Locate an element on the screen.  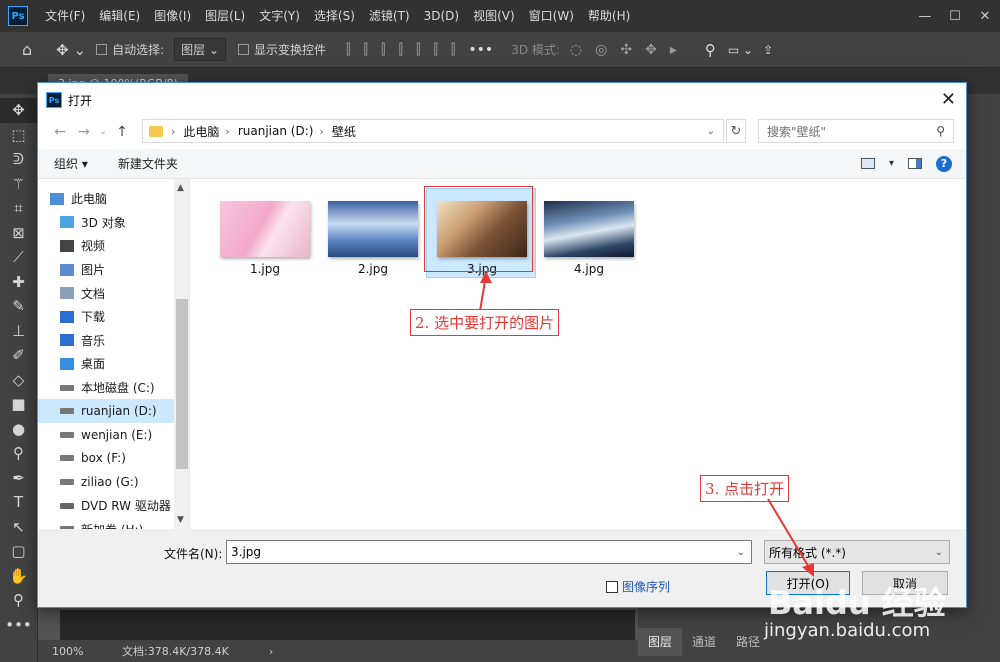
file-item-1: 1.jpg is located at coordinates (265, 234).